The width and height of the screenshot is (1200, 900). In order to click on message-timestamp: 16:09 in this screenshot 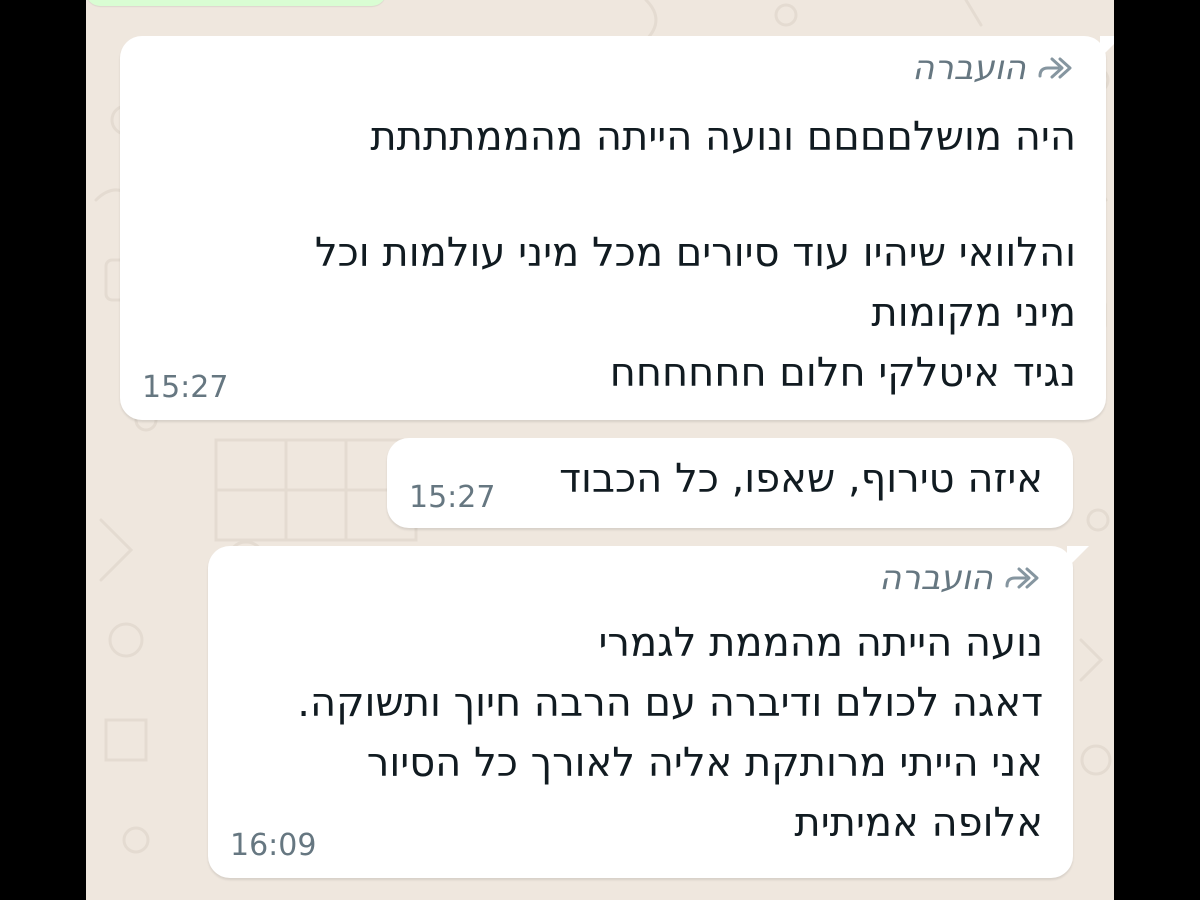, I will do `click(273, 845)`.